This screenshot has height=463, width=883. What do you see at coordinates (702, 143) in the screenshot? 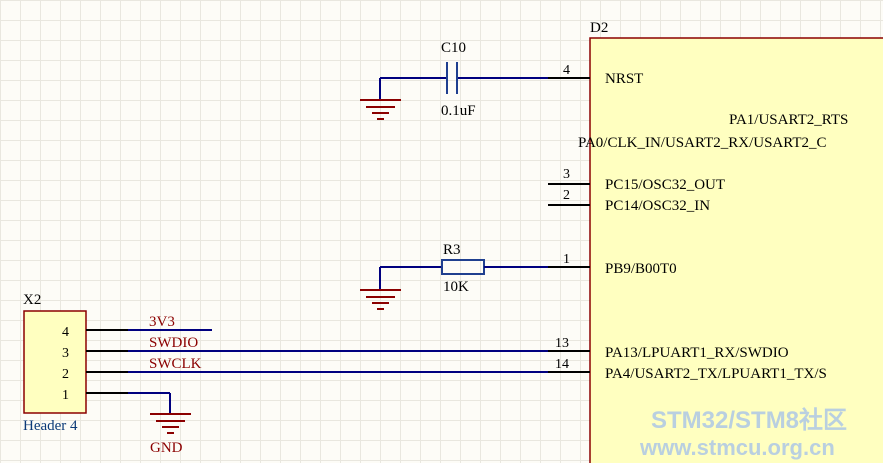
I see `pin-name-pa0: PA0/CLK_IN/USART2_RX/USART2_C` at bounding box center [702, 143].